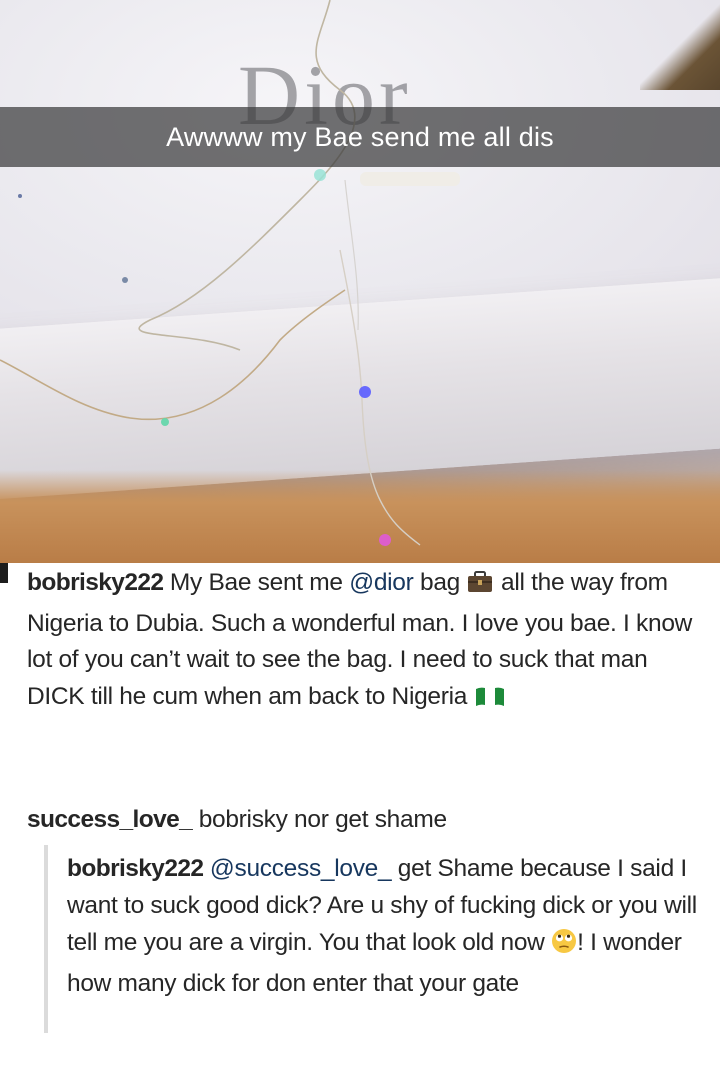 This screenshot has height=1084, width=720. I want to click on post-text-1: My Bae sent me, so click(256, 582).